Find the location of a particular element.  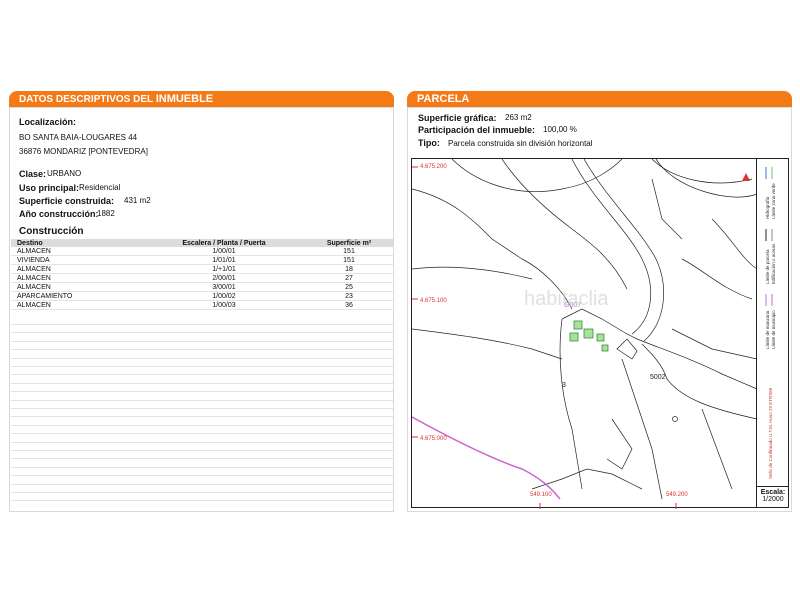

coord-label-bottom-left: 549.100 is located at coordinates (541, 495).